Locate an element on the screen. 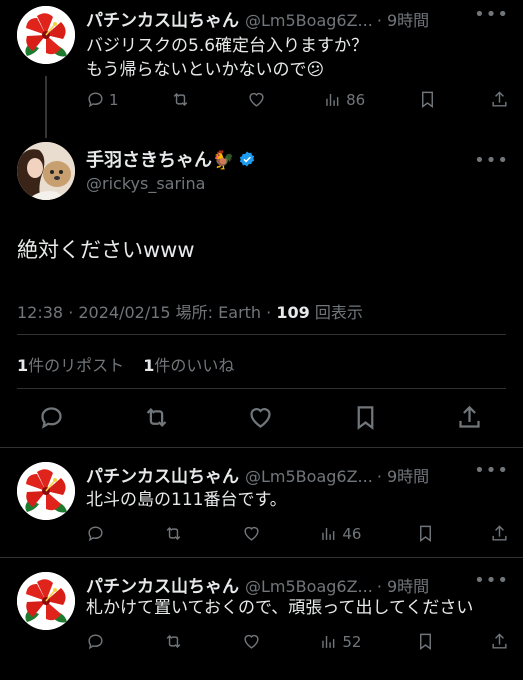 The height and width of the screenshot is (680, 523). profile-photo-icon is located at coordinates (46, 171).